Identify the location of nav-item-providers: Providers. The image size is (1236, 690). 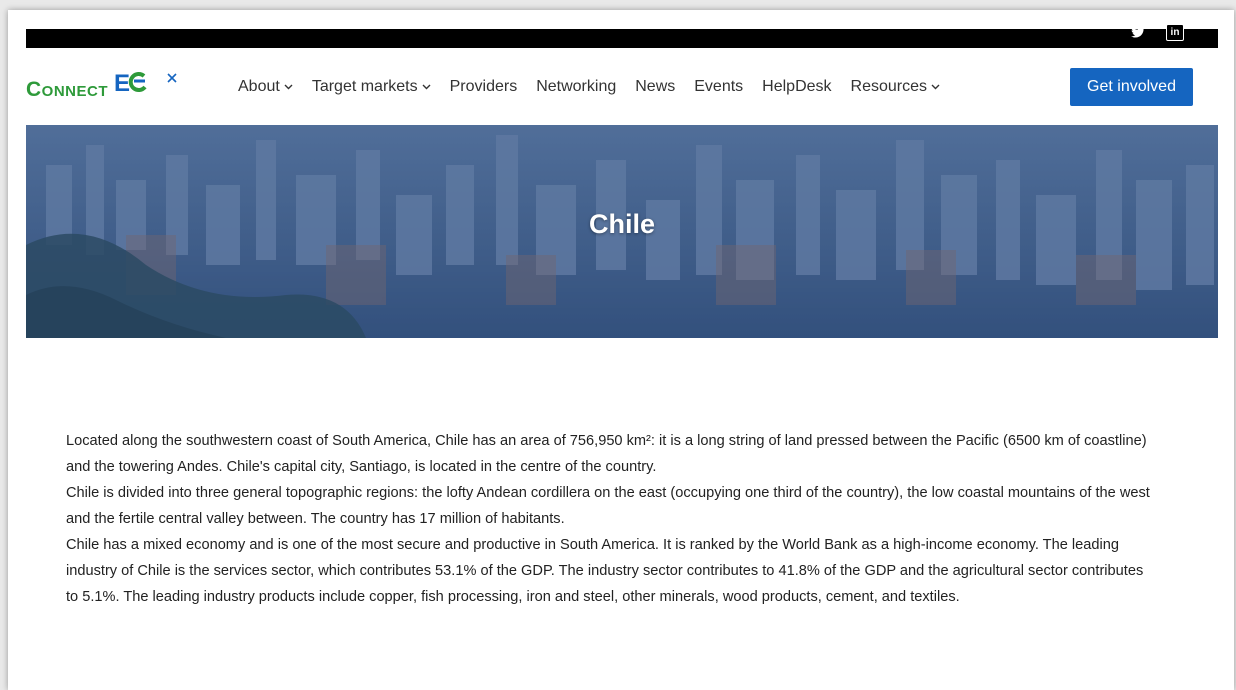
(484, 87).